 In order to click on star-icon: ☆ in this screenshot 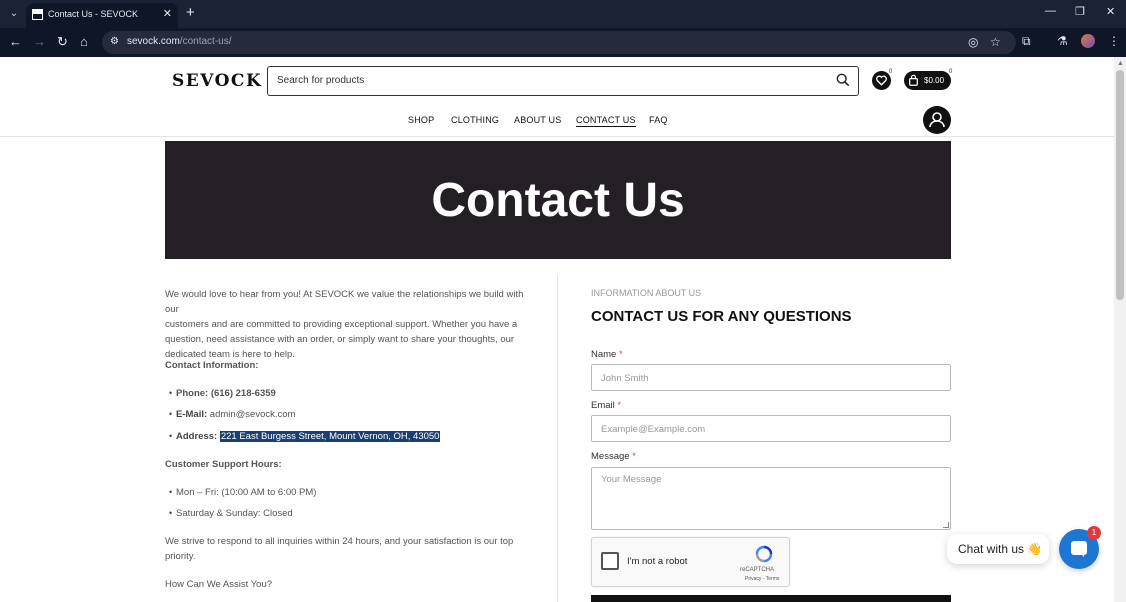, I will do `click(995, 42)`.